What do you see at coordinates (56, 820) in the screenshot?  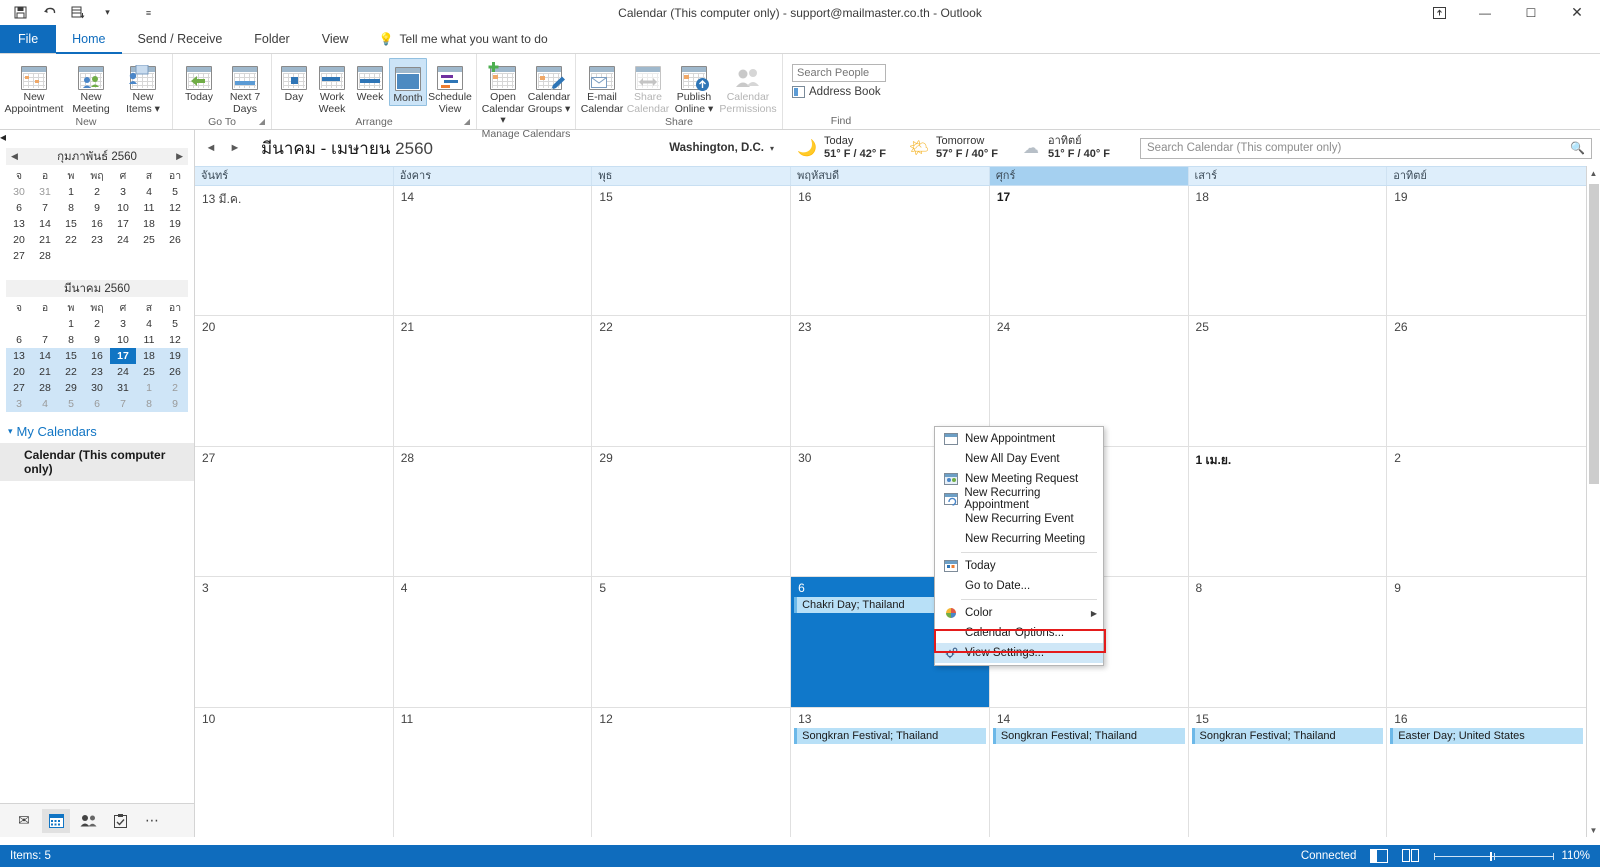 I see `calendar-icon` at bounding box center [56, 820].